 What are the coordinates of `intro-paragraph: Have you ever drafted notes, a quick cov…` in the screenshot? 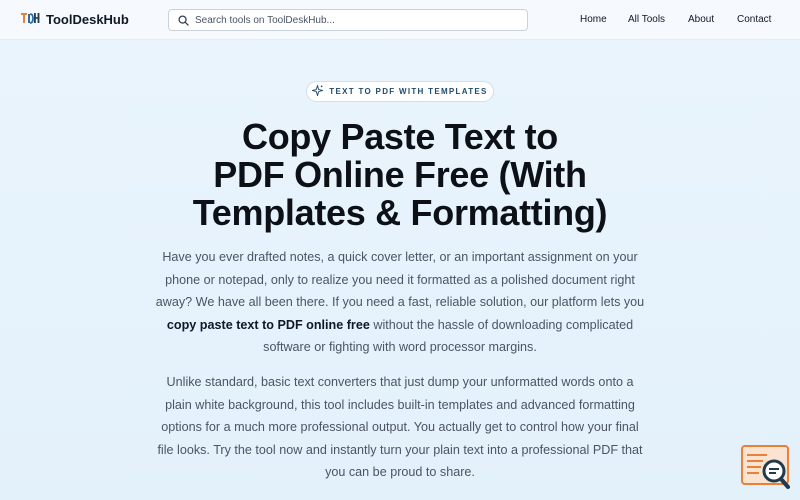 It's located at (400, 302).